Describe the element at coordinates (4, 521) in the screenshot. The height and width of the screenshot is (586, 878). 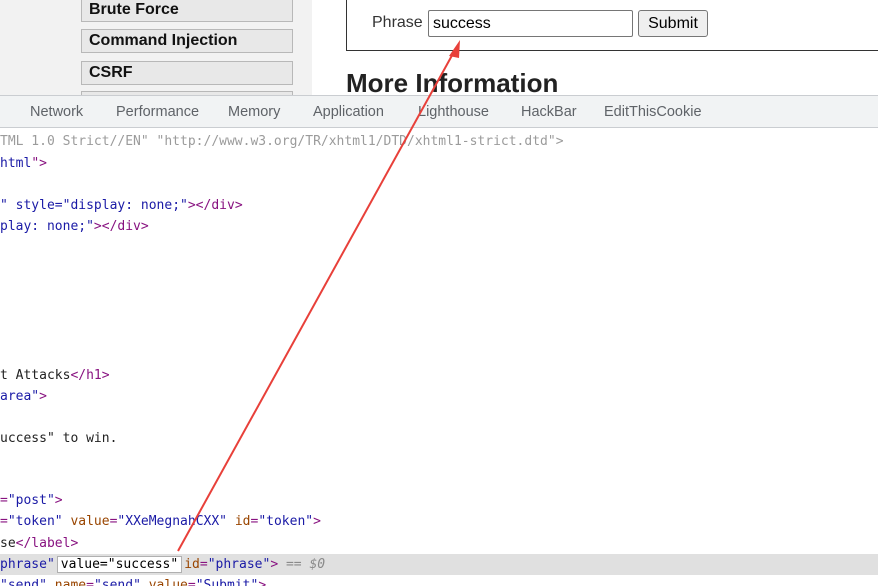
I see `token-eq: =` at that location.